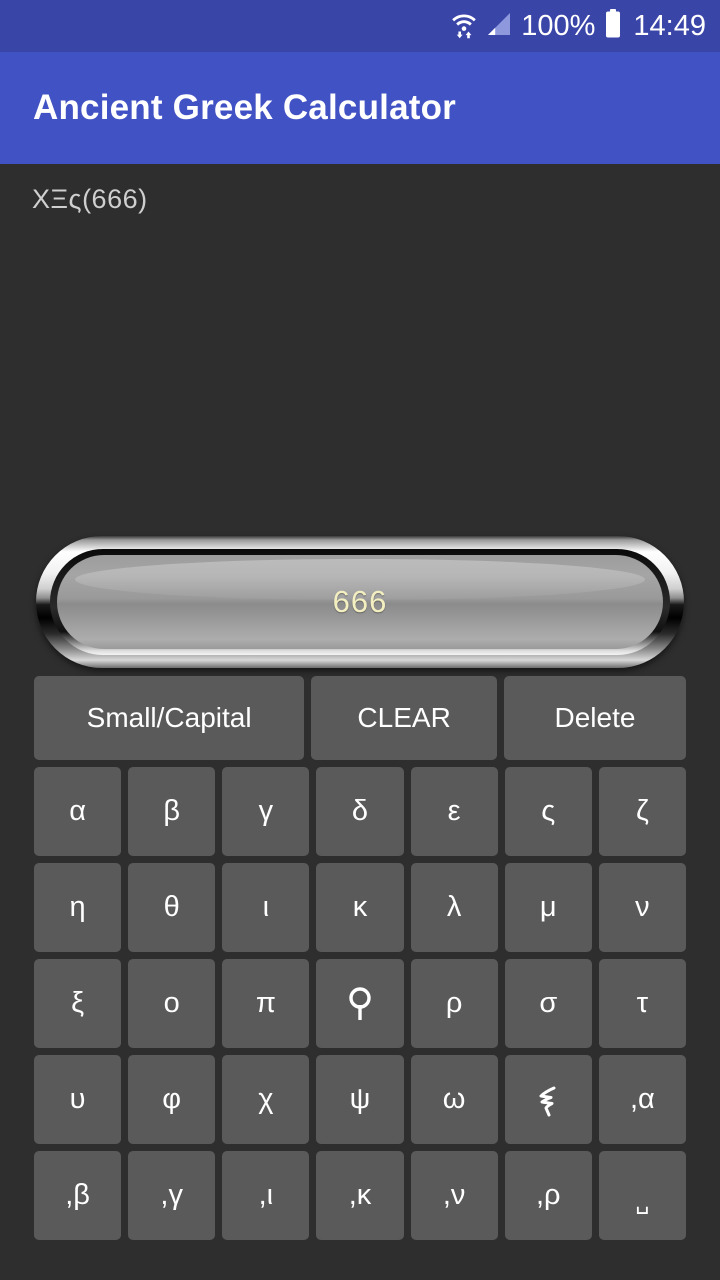 The image size is (720, 1280). What do you see at coordinates (78, 1195) in the screenshot?
I see `key-thousand-beta: ,β` at bounding box center [78, 1195].